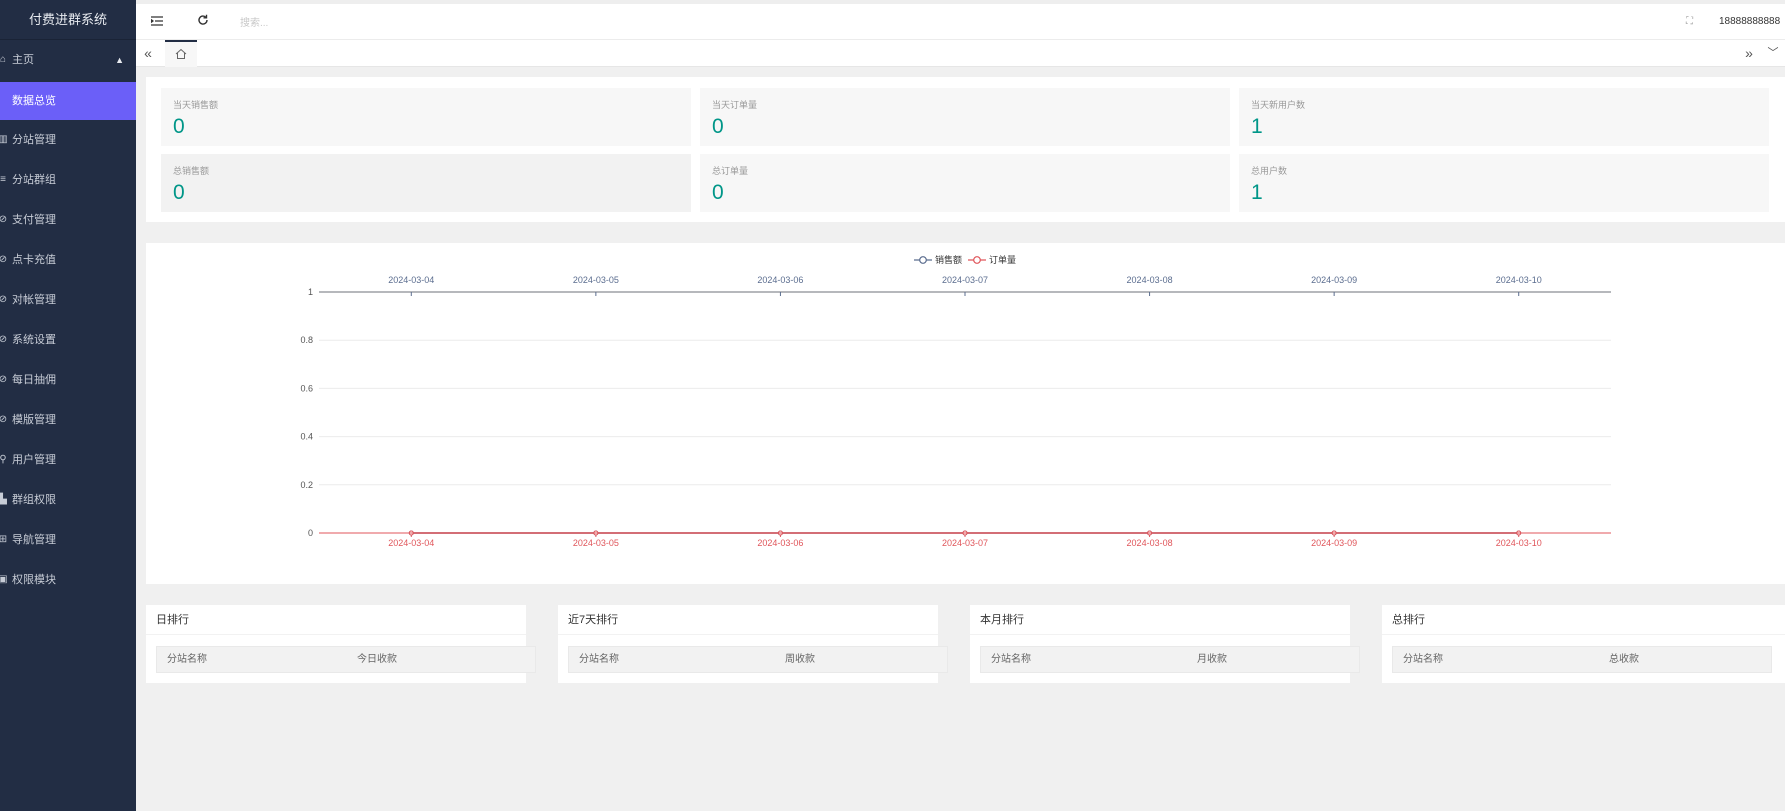  Describe the element at coordinates (3, 59) in the screenshot. I see `home-icon: ⌂` at that location.